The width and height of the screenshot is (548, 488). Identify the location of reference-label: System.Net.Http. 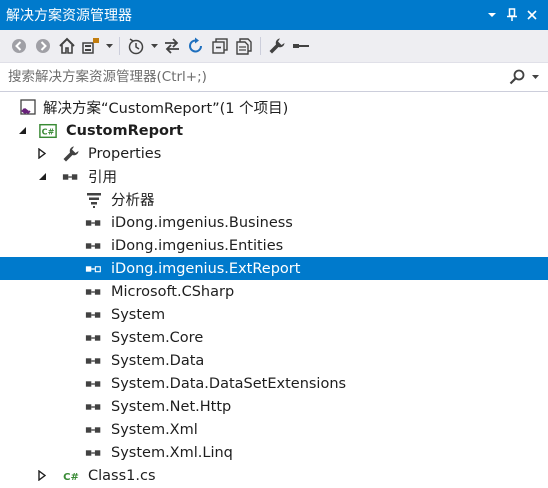
(171, 406).